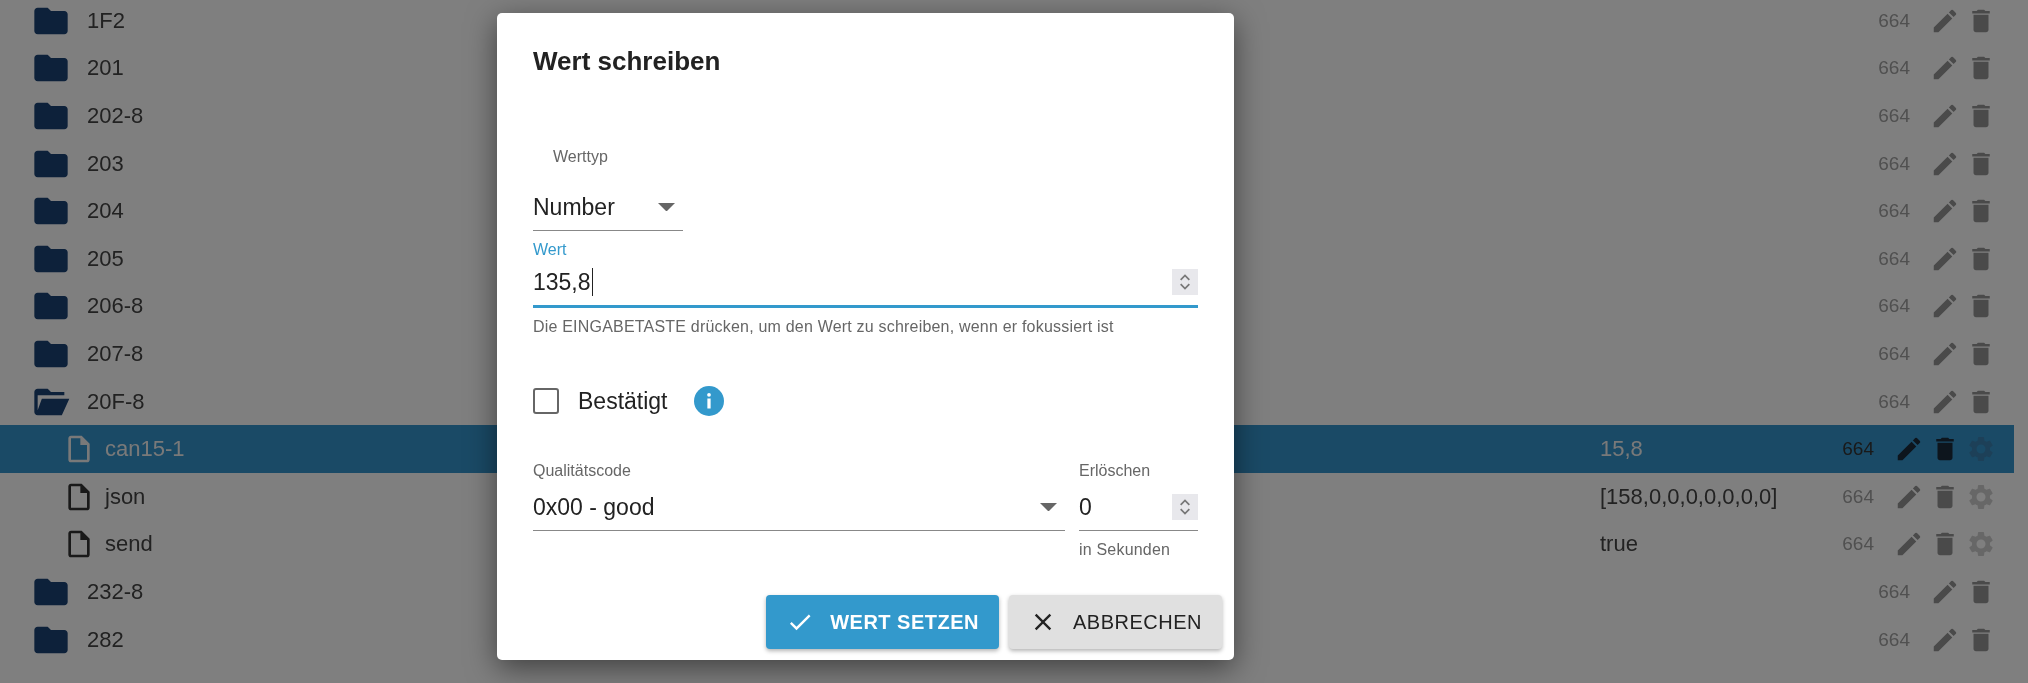 Image resolution: width=2028 pixels, height=683 pixels. What do you see at coordinates (105, 639) in the screenshot?
I see `item-name: 282` at bounding box center [105, 639].